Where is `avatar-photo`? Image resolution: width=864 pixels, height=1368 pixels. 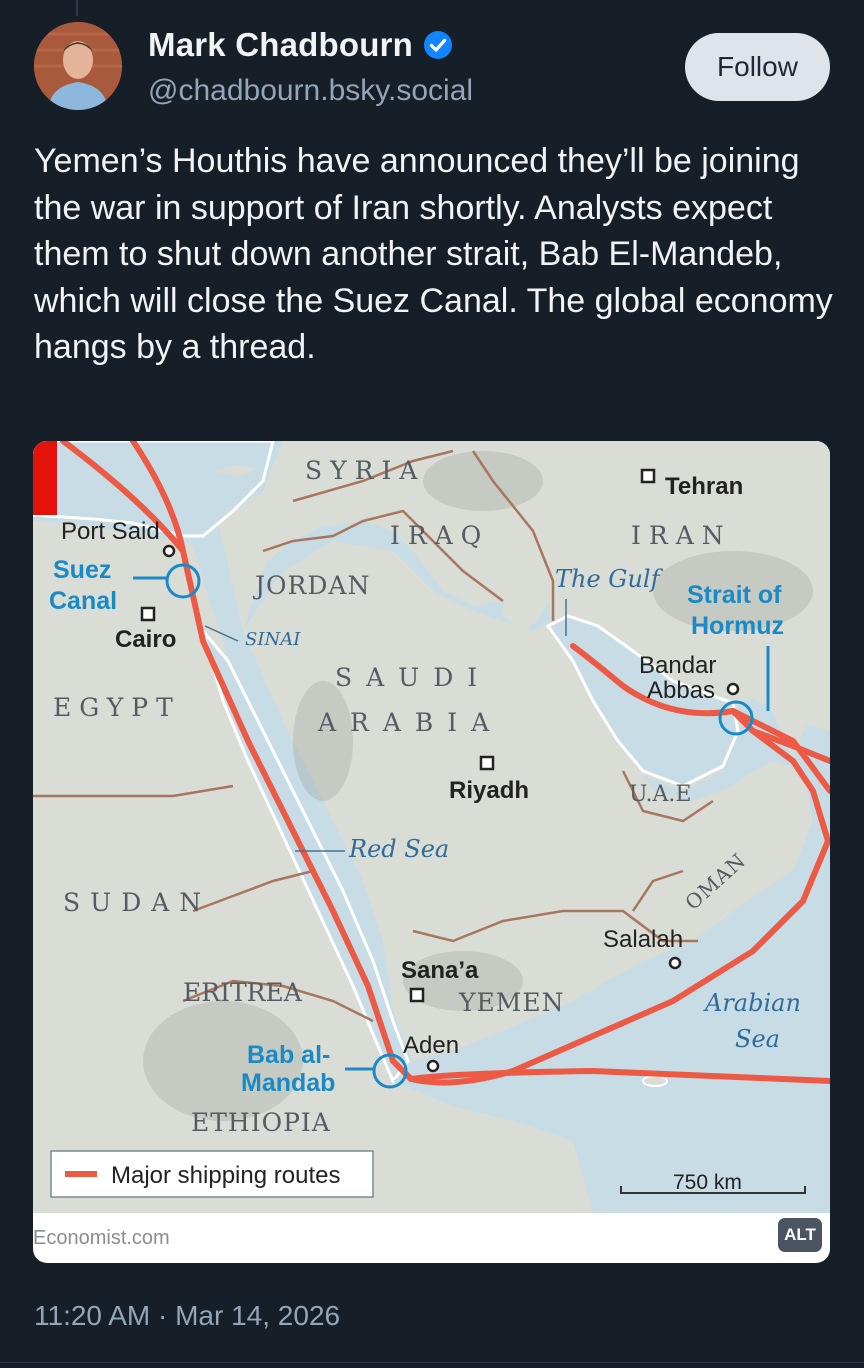 avatar-photo is located at coordinates (78, 66).